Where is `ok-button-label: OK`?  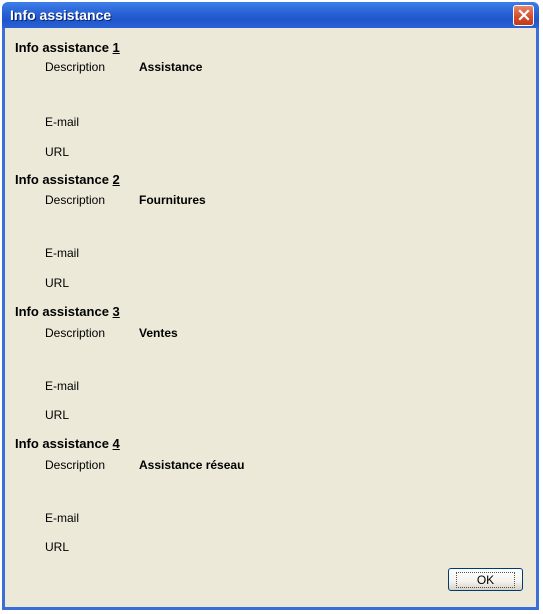
ok-button-label: OK is located at coordinates (485, 579).